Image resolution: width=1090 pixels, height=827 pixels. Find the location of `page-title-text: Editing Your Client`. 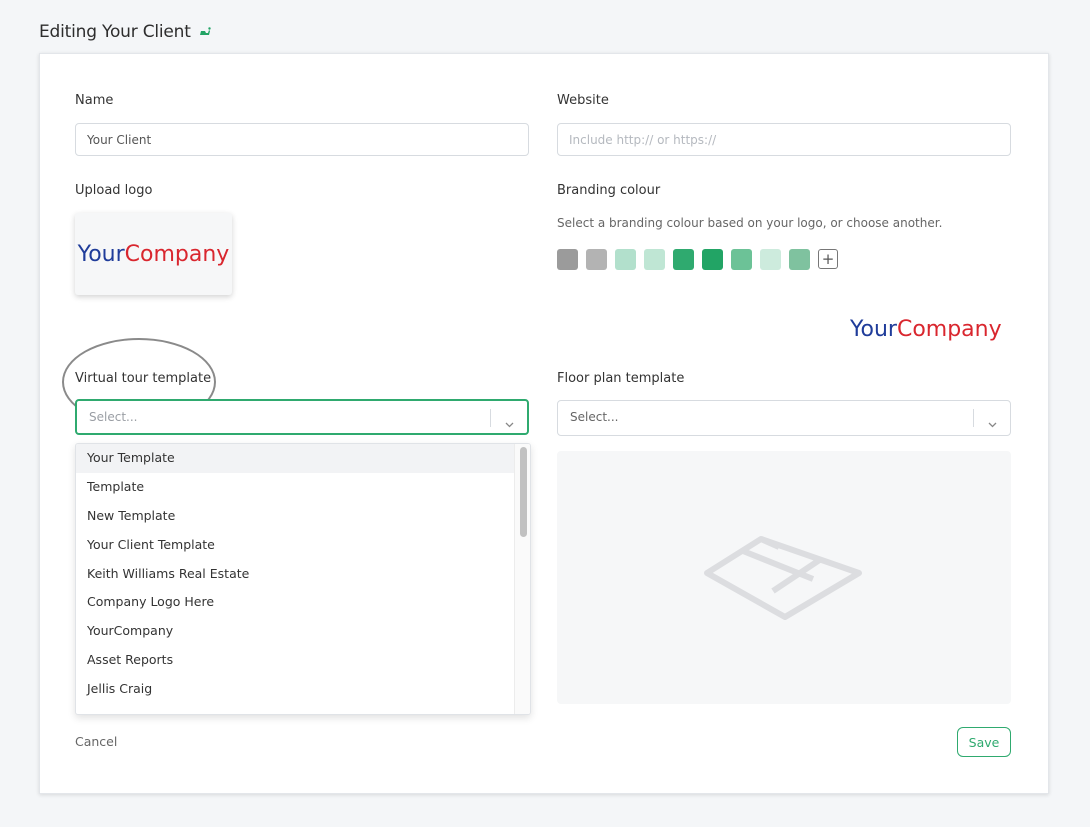

page-title-text: Editing Your Client is located at coordinates (115, 32).